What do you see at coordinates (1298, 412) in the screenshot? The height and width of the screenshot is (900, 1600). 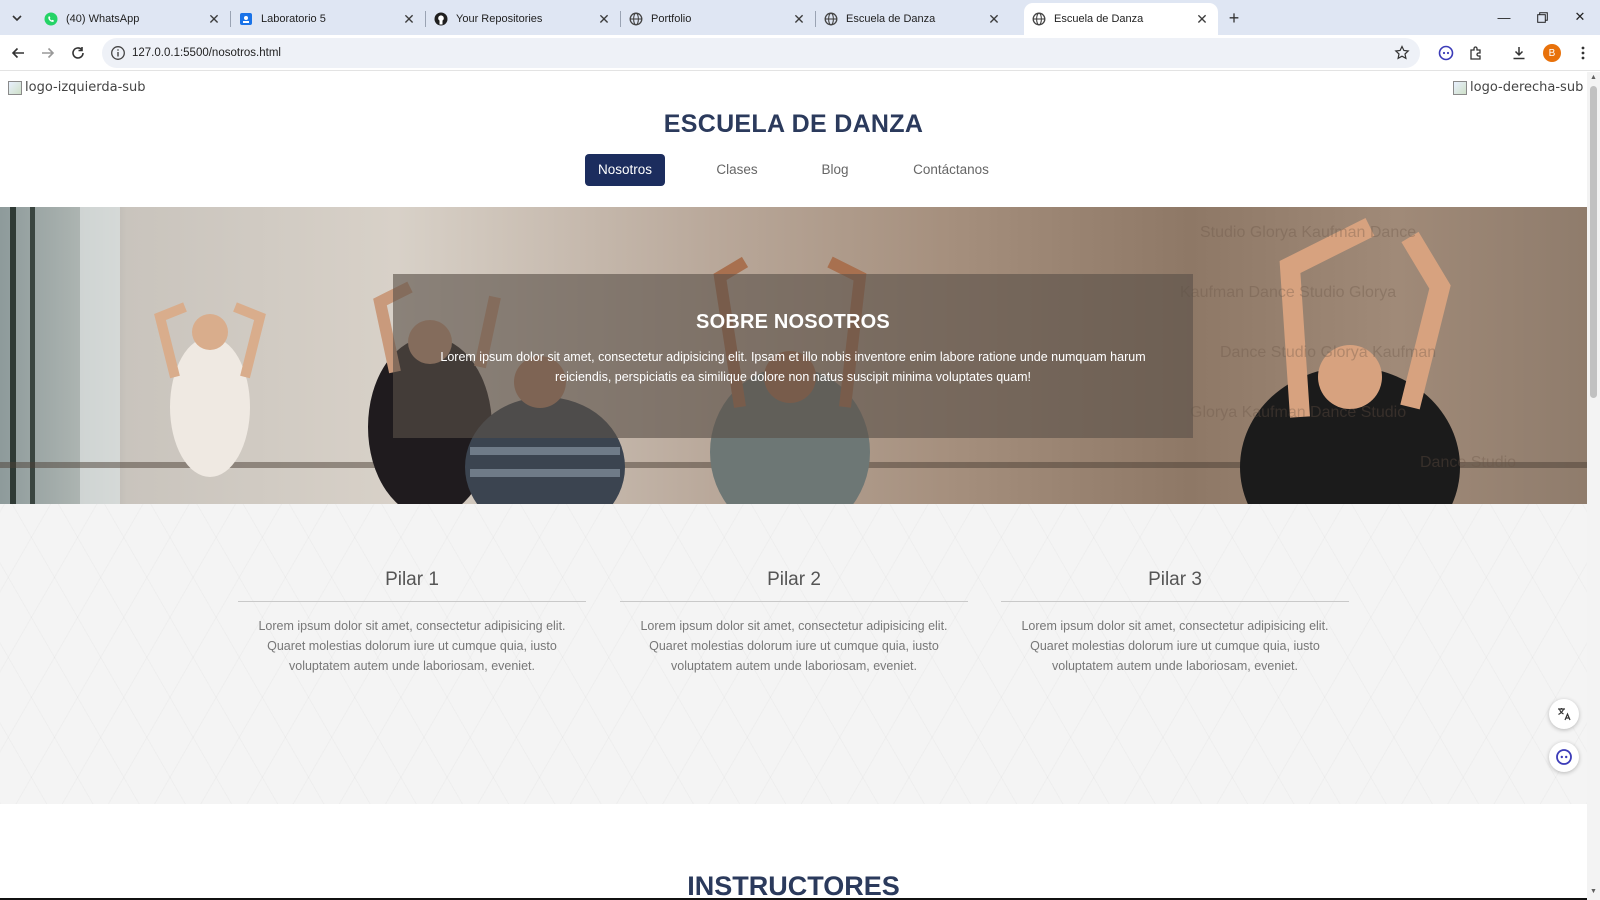 I see `wall-texture-text: Glorya Kaufman Dance Studio` at bounding box center [1298, 412].